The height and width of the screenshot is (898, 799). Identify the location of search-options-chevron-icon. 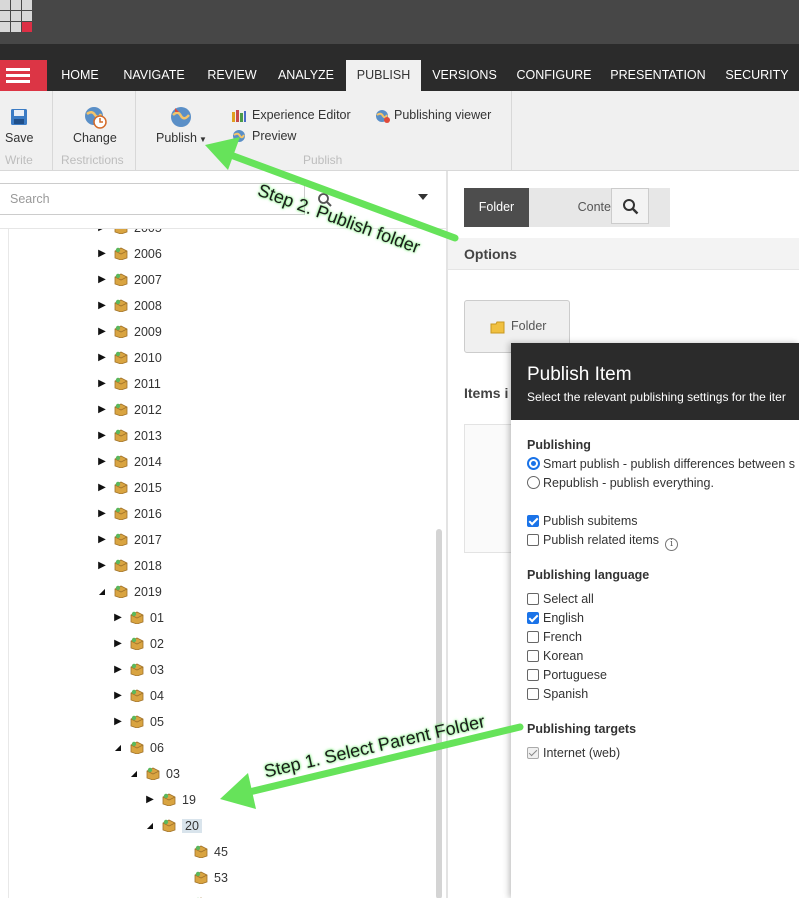
(423, 197).